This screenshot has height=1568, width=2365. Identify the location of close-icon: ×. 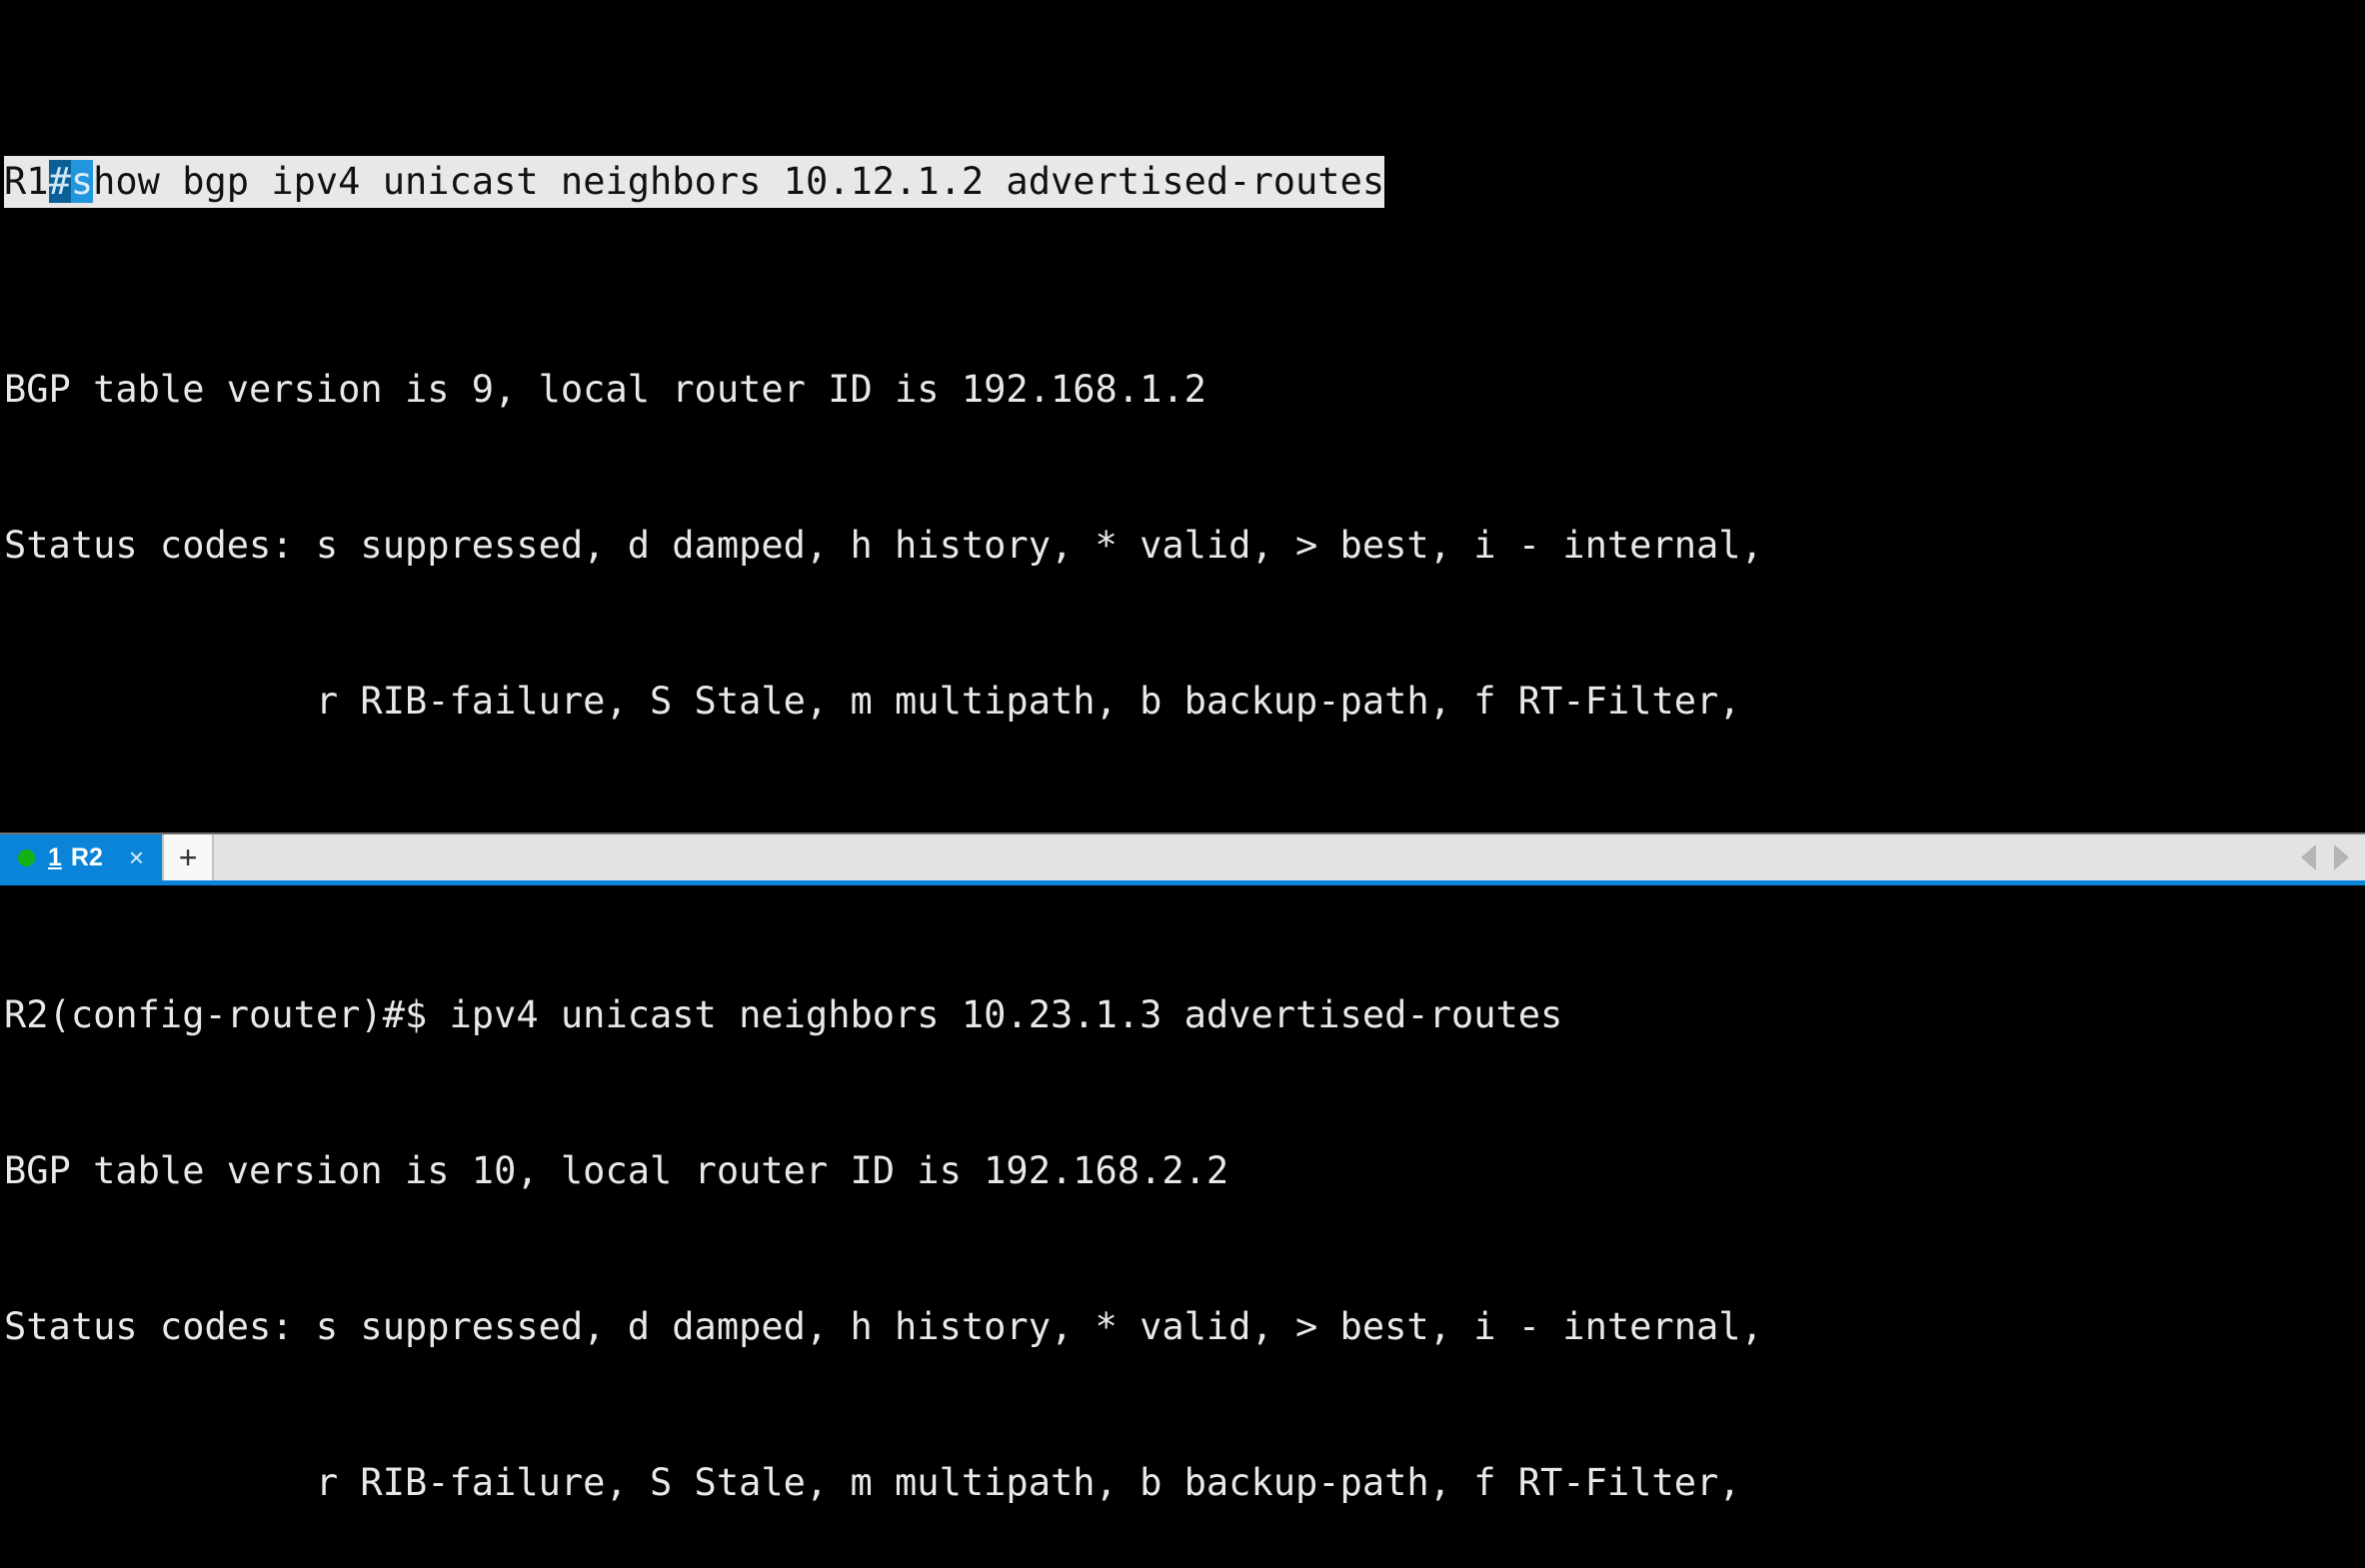
(136, 857).